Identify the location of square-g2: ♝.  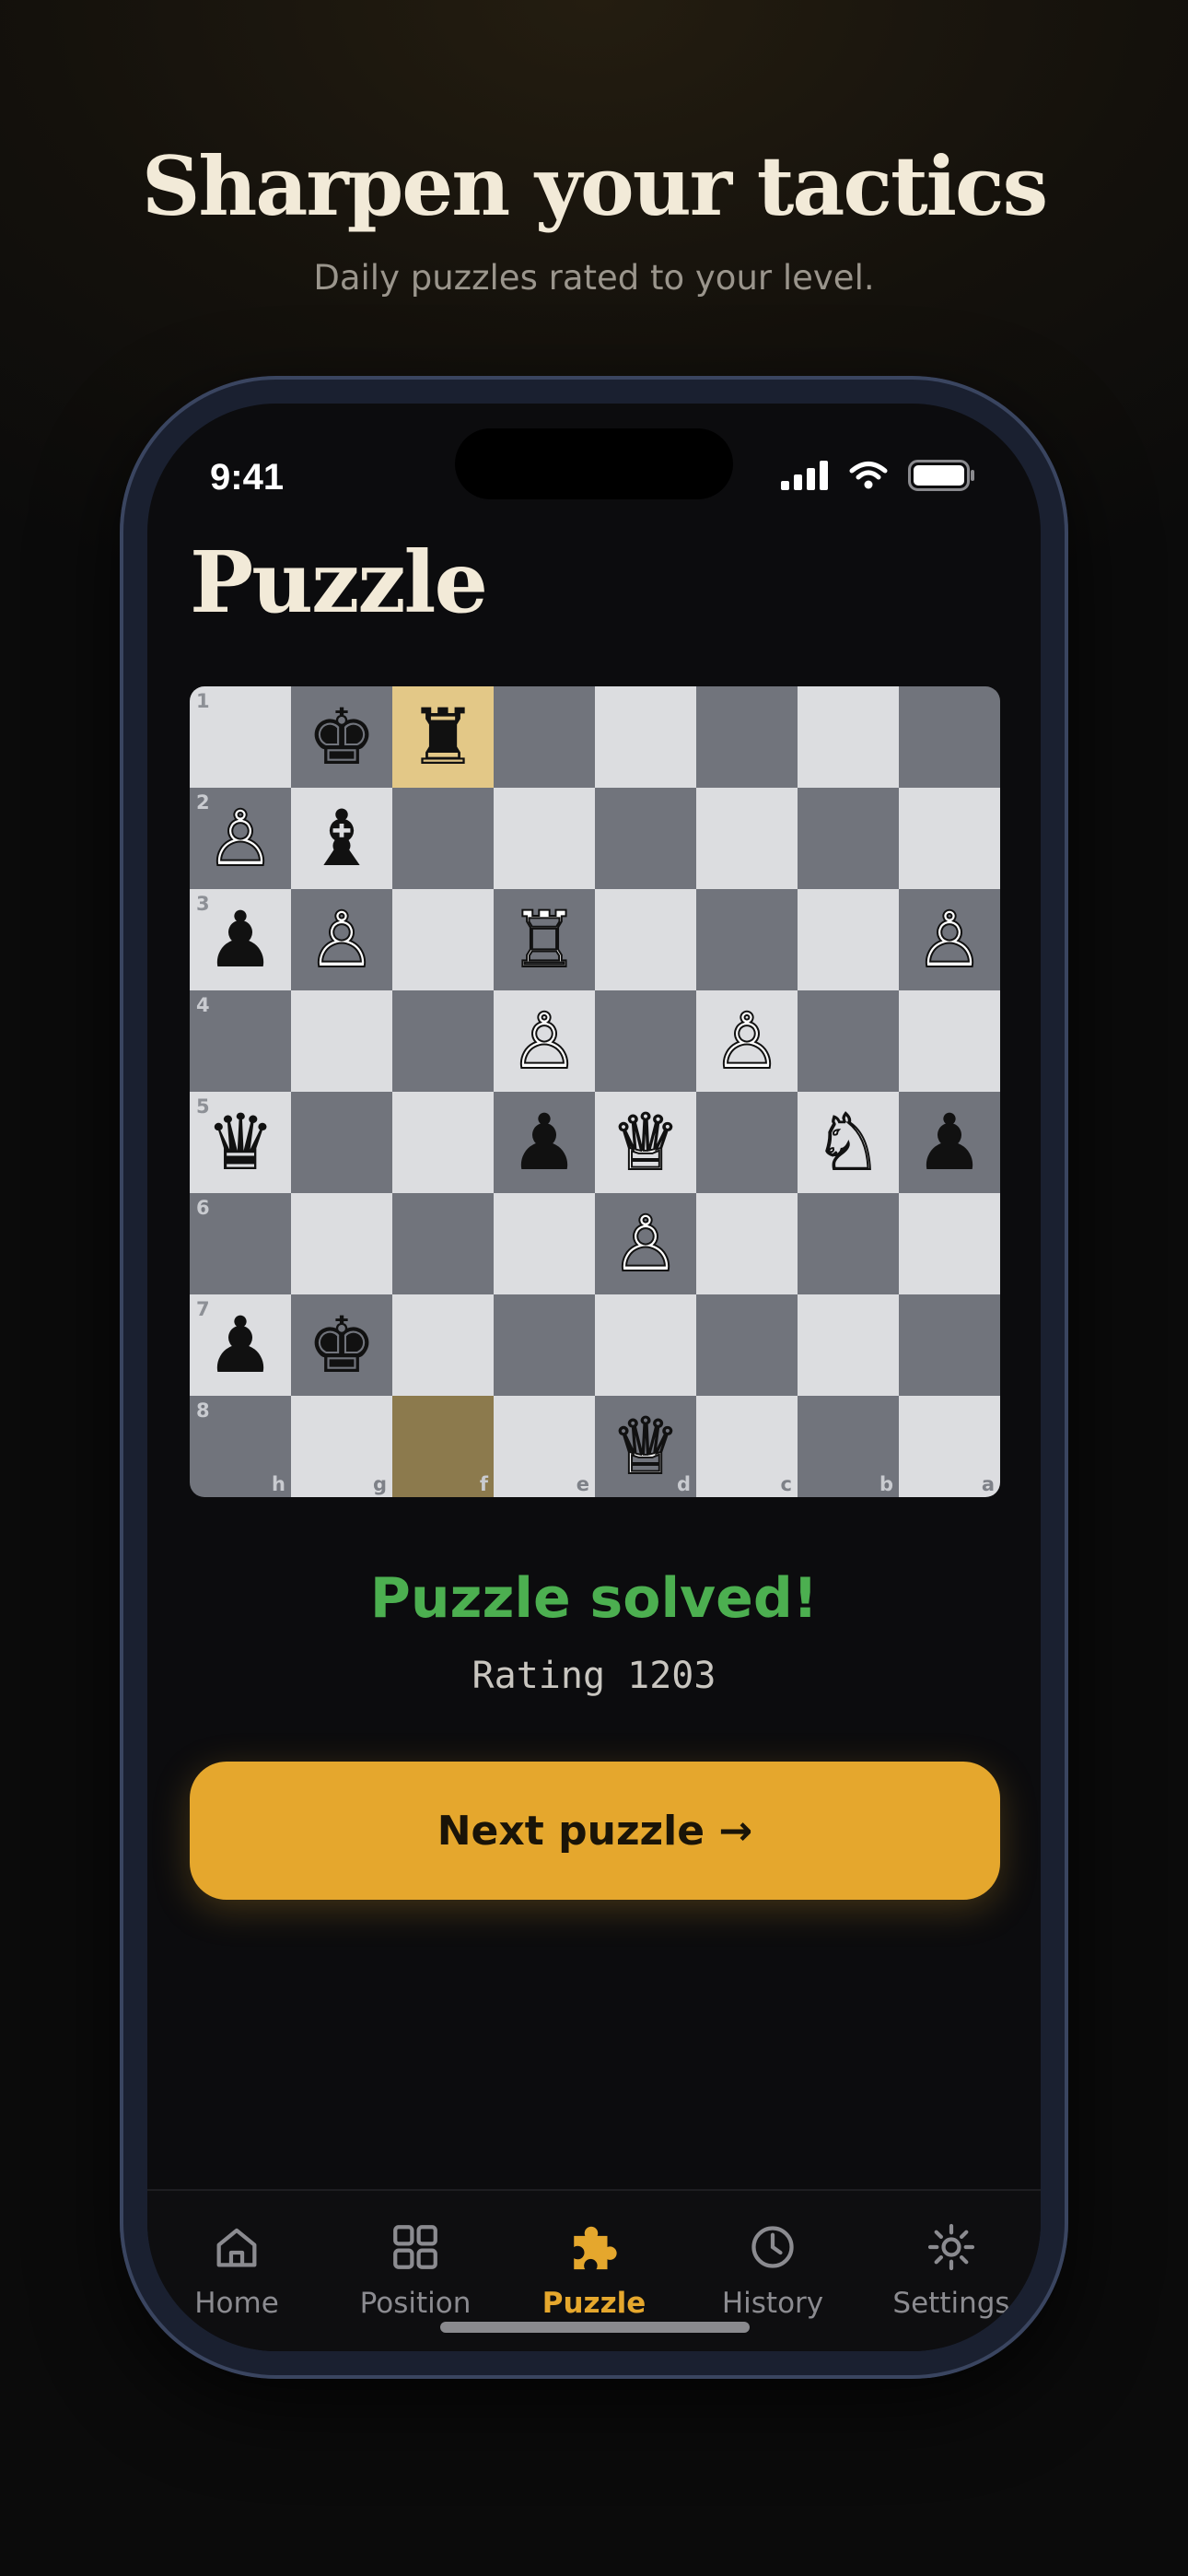
(341, 838).